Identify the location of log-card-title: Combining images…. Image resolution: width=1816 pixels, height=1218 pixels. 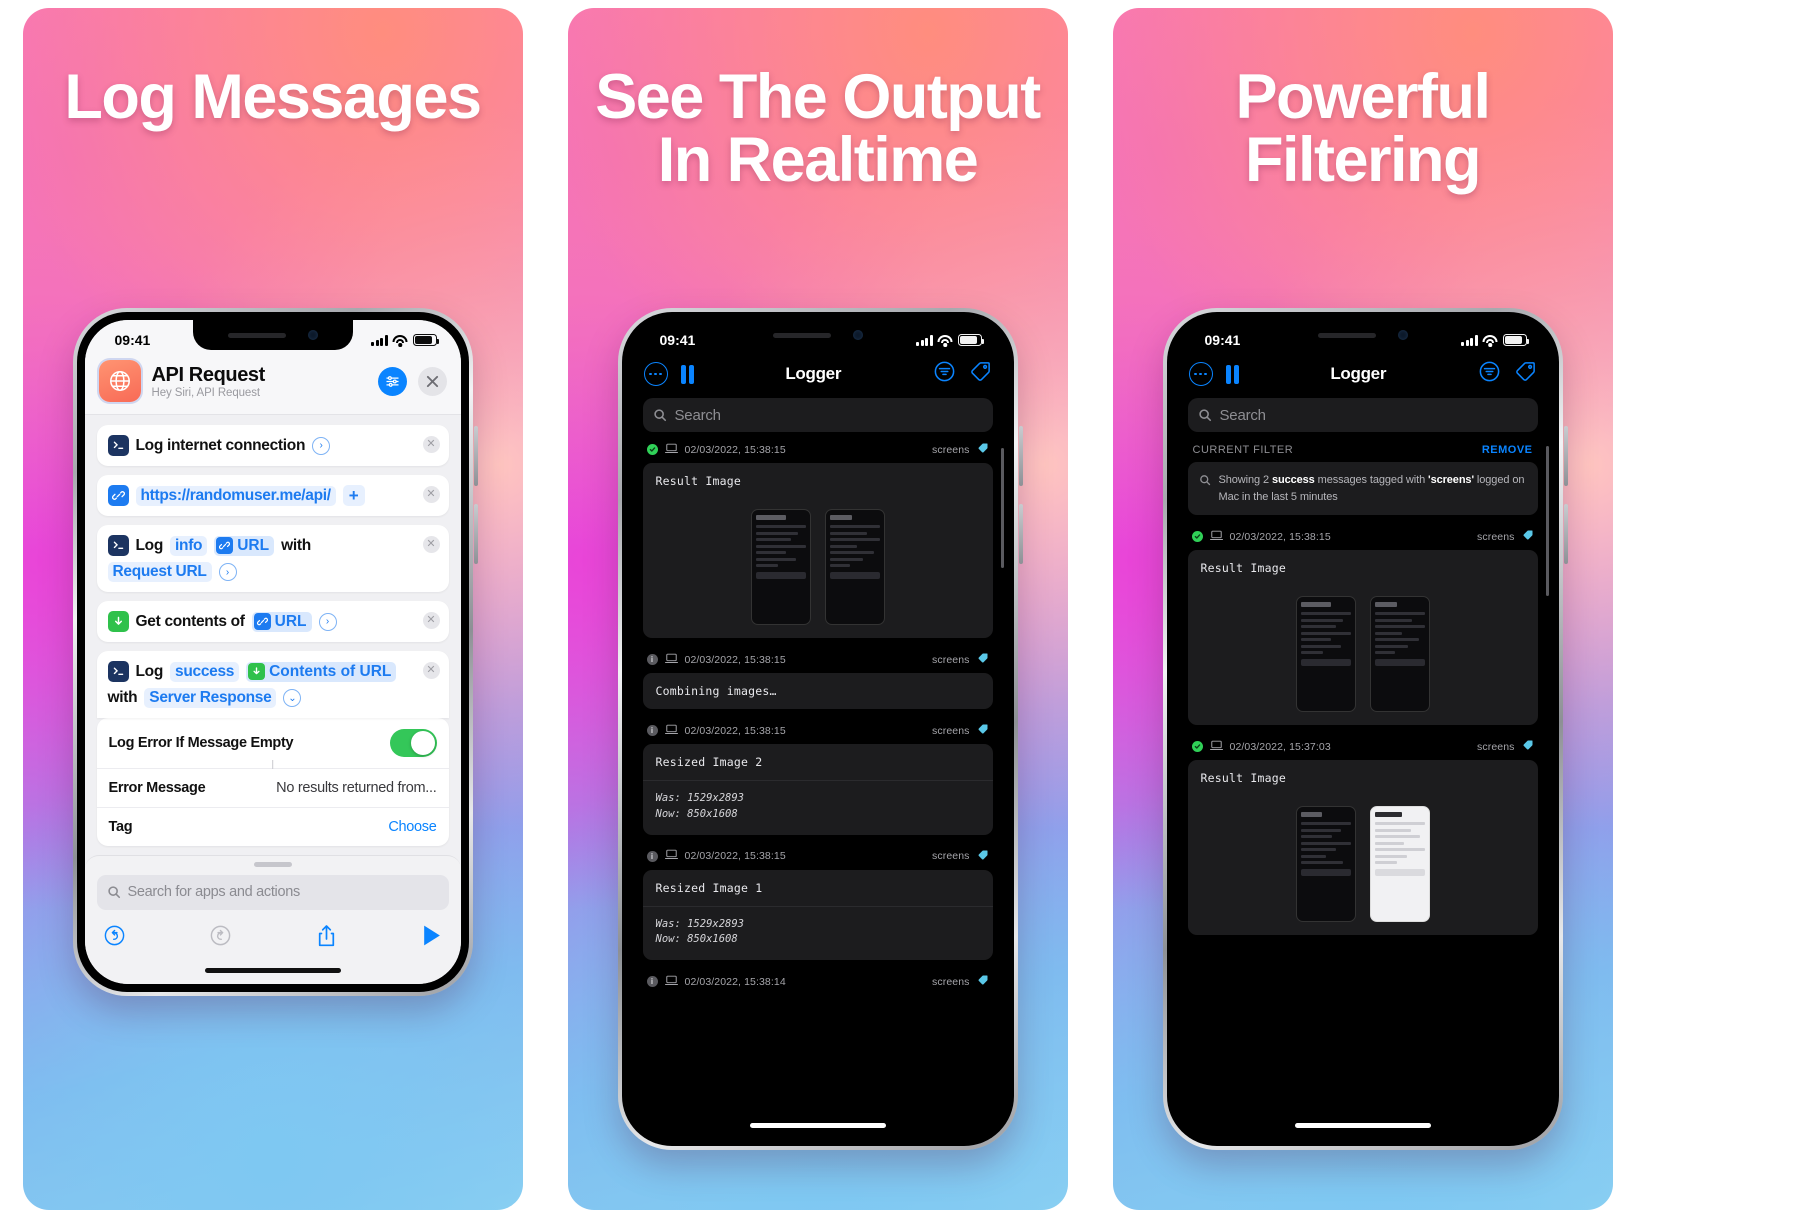
(716, 691).